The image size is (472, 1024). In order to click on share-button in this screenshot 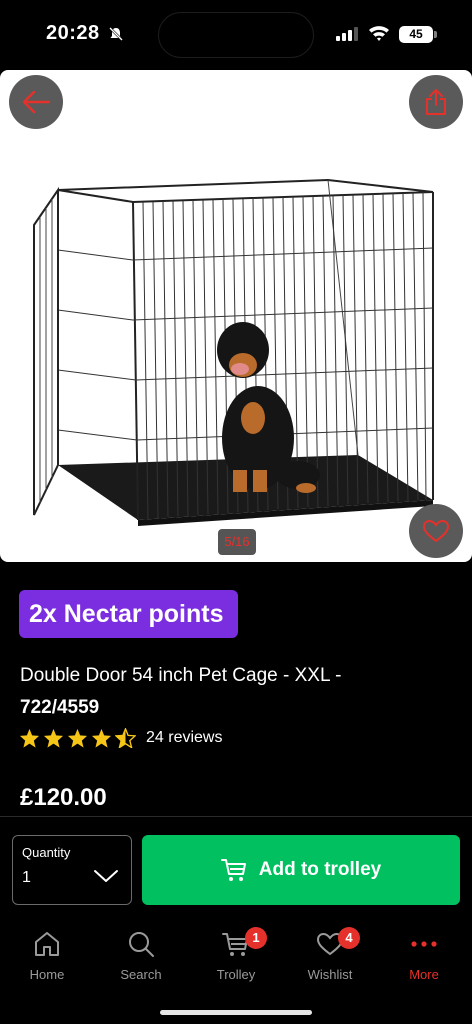, I will do `click(436, 102)`.